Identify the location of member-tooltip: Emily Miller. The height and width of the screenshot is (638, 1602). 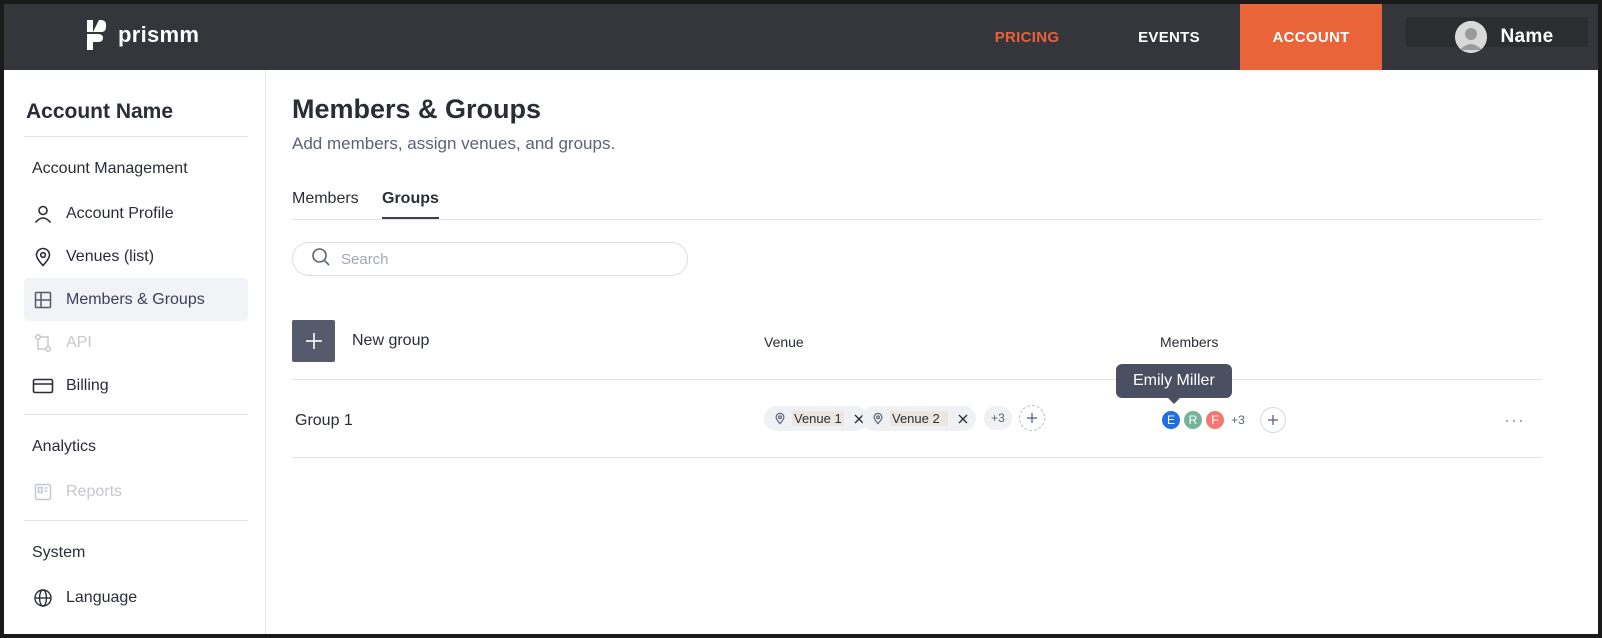
(1174, 384).